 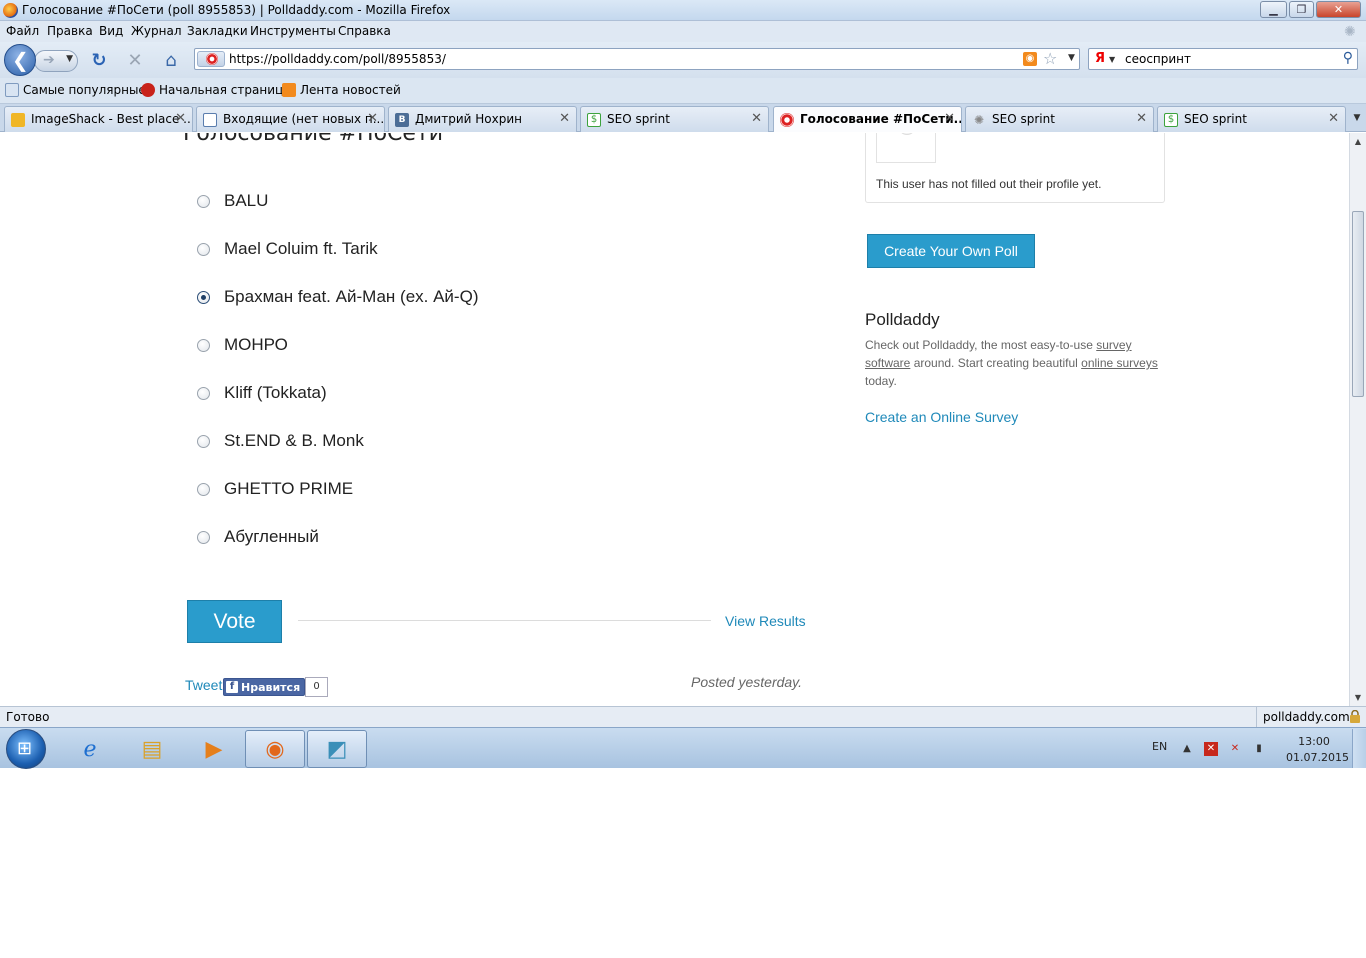 I want to click on tab-seo-sprint-2: $ SEO sprint ✕, so click(x=1251, y=119).